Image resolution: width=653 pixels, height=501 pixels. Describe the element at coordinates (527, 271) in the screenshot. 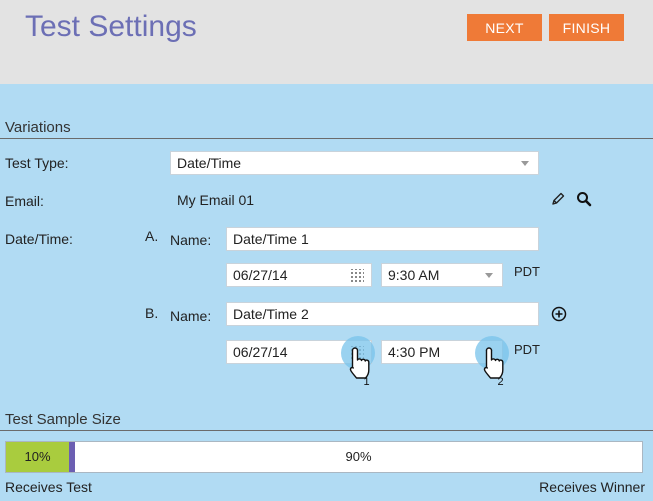

I see `variation-a-timezone: PDT` at that location.